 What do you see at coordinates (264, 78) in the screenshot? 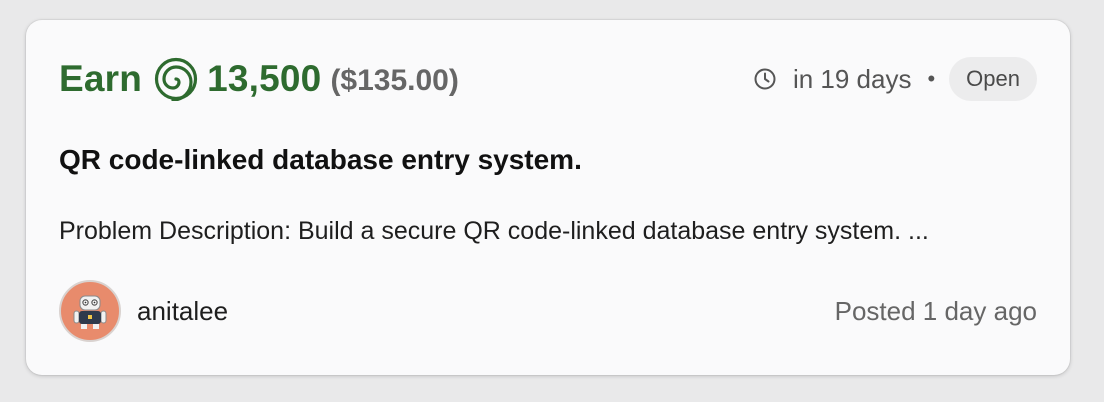
I see `reward-amount: 13,500` at bounding box center [264, 78].